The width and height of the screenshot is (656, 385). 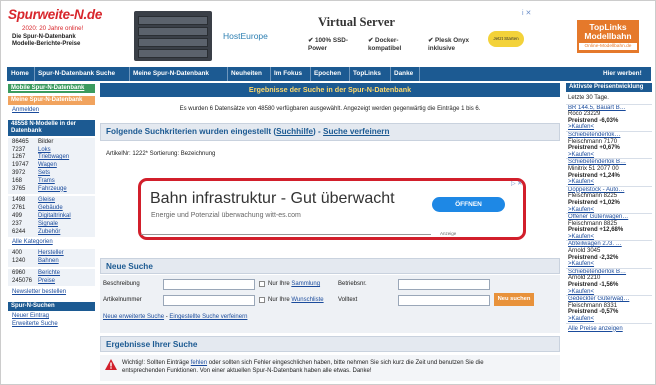 What do you see at coordinates (51, 111) in the screenshot?
I see `sidebar-login-link: Anmelden` at bounding box center [51, 111].